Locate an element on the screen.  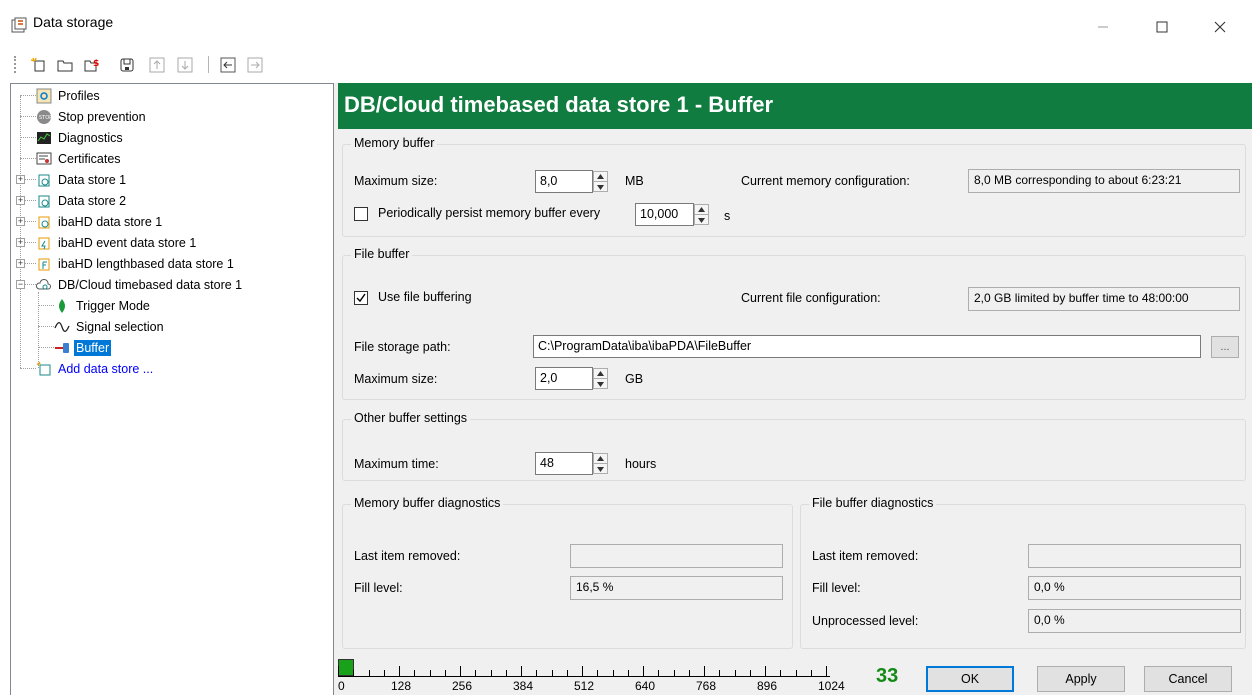
ruler-label: 256 is located at coordinates (462, 686).